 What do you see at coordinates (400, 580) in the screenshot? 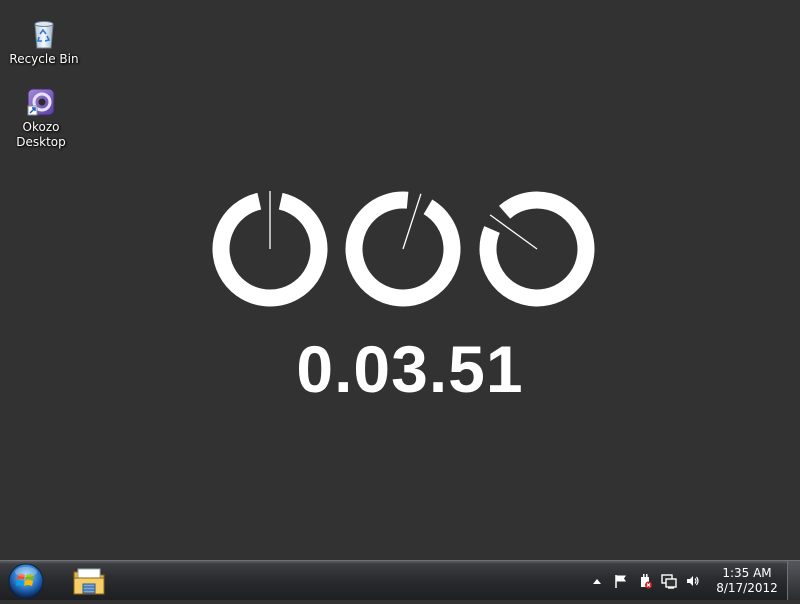
I see `taskbar: 1:35 AM 8/17/2012` at bounding box center [400, 580].